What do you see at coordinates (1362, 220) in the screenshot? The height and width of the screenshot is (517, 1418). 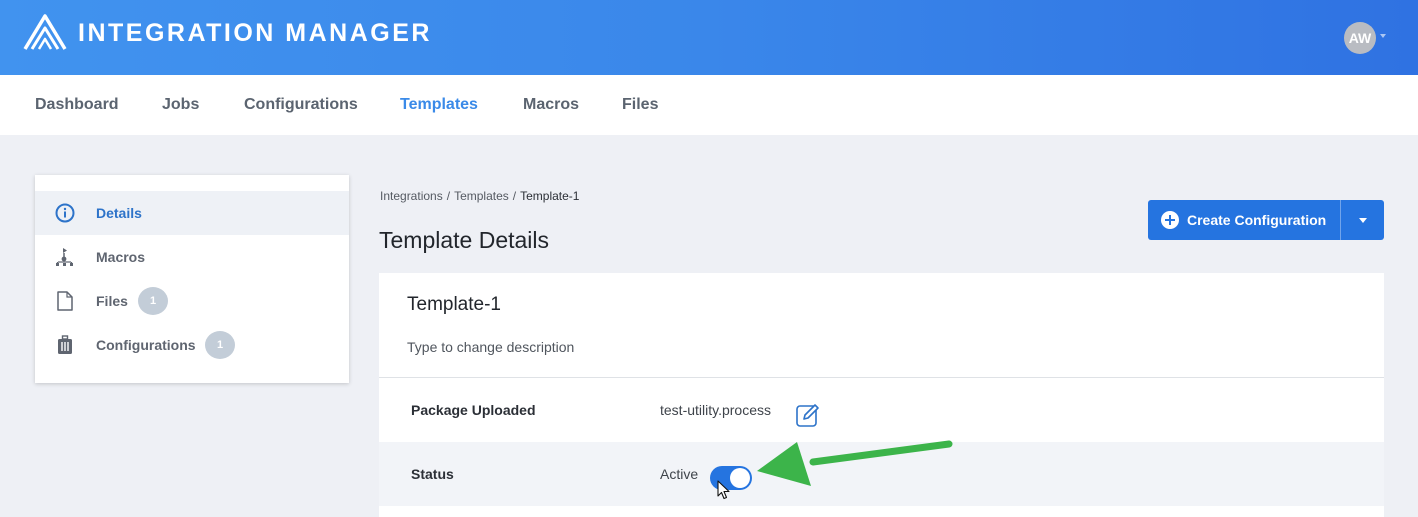 I see `create-options-dropdown-button` at bounding box center [1362, 220].